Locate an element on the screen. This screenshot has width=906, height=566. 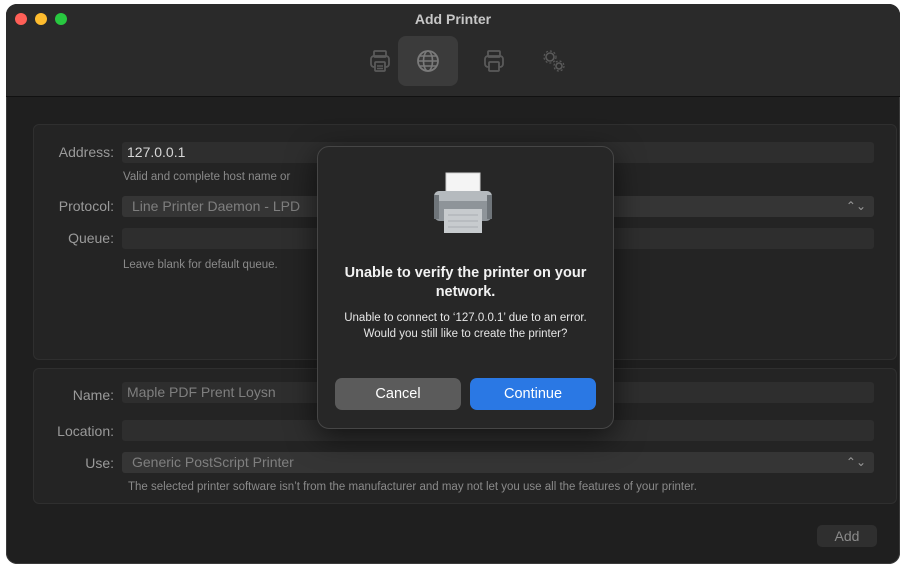
windows-printer-tab is located at coordinates (494, 61).